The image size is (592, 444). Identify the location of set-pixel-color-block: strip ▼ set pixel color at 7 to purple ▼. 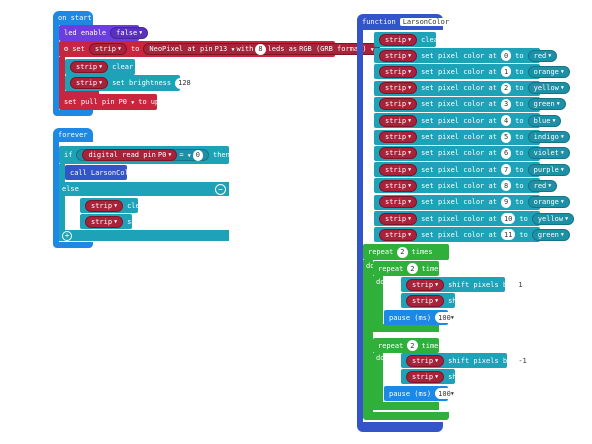
(472, 170).